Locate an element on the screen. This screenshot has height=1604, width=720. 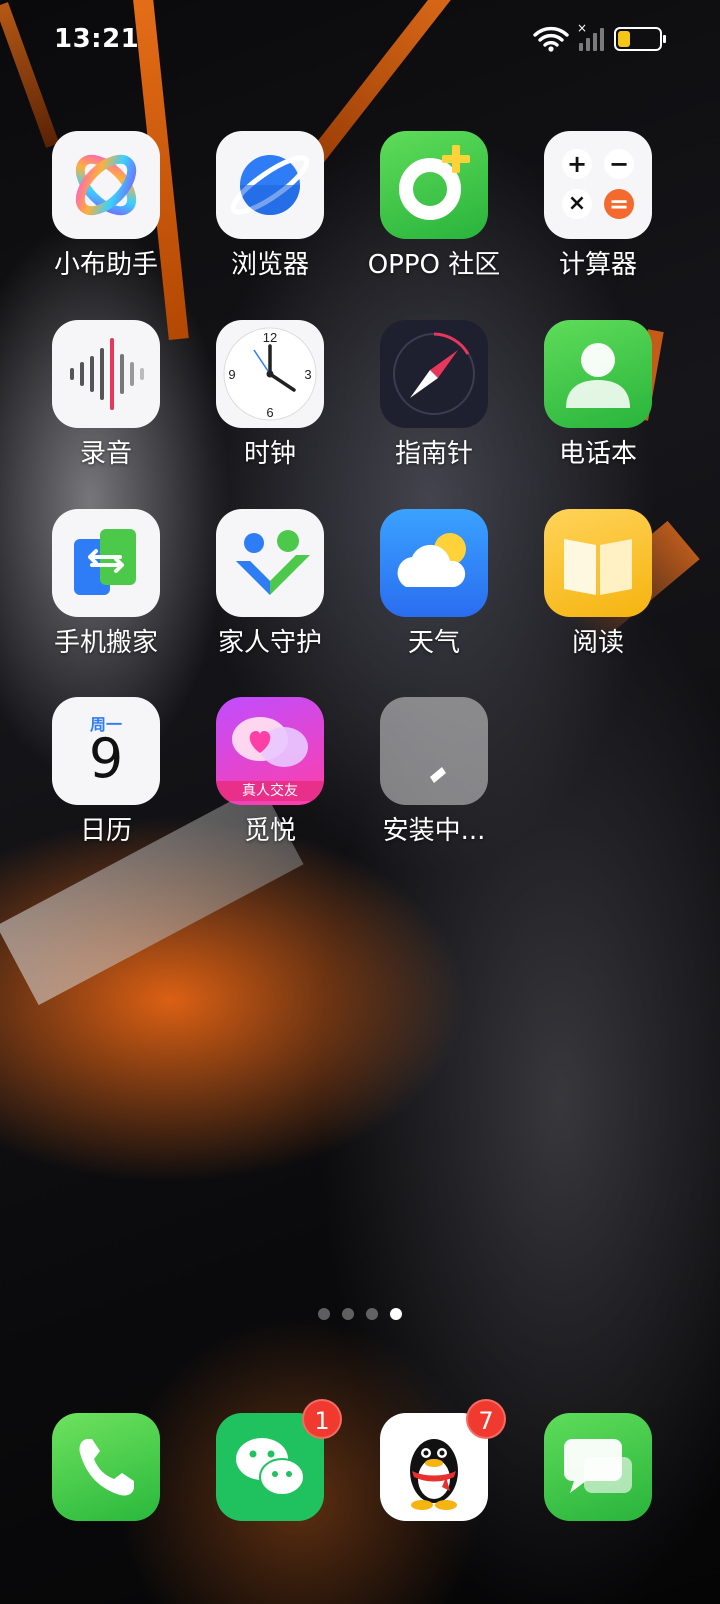
app-label: 觅悦 is located at coordinates (269, 831).